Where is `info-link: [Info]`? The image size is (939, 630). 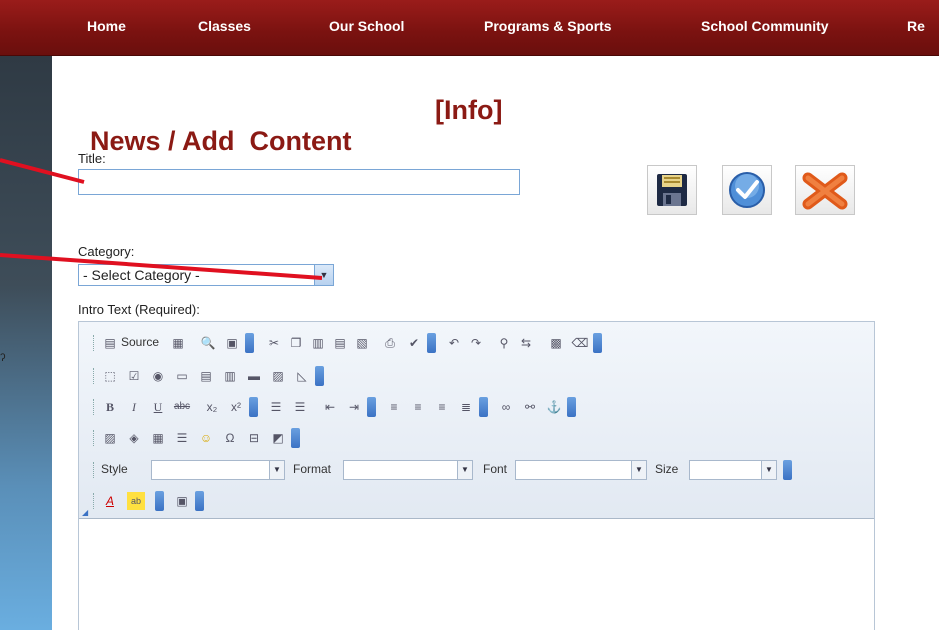 info-link: [Info] is located at coordinates (468, 110).